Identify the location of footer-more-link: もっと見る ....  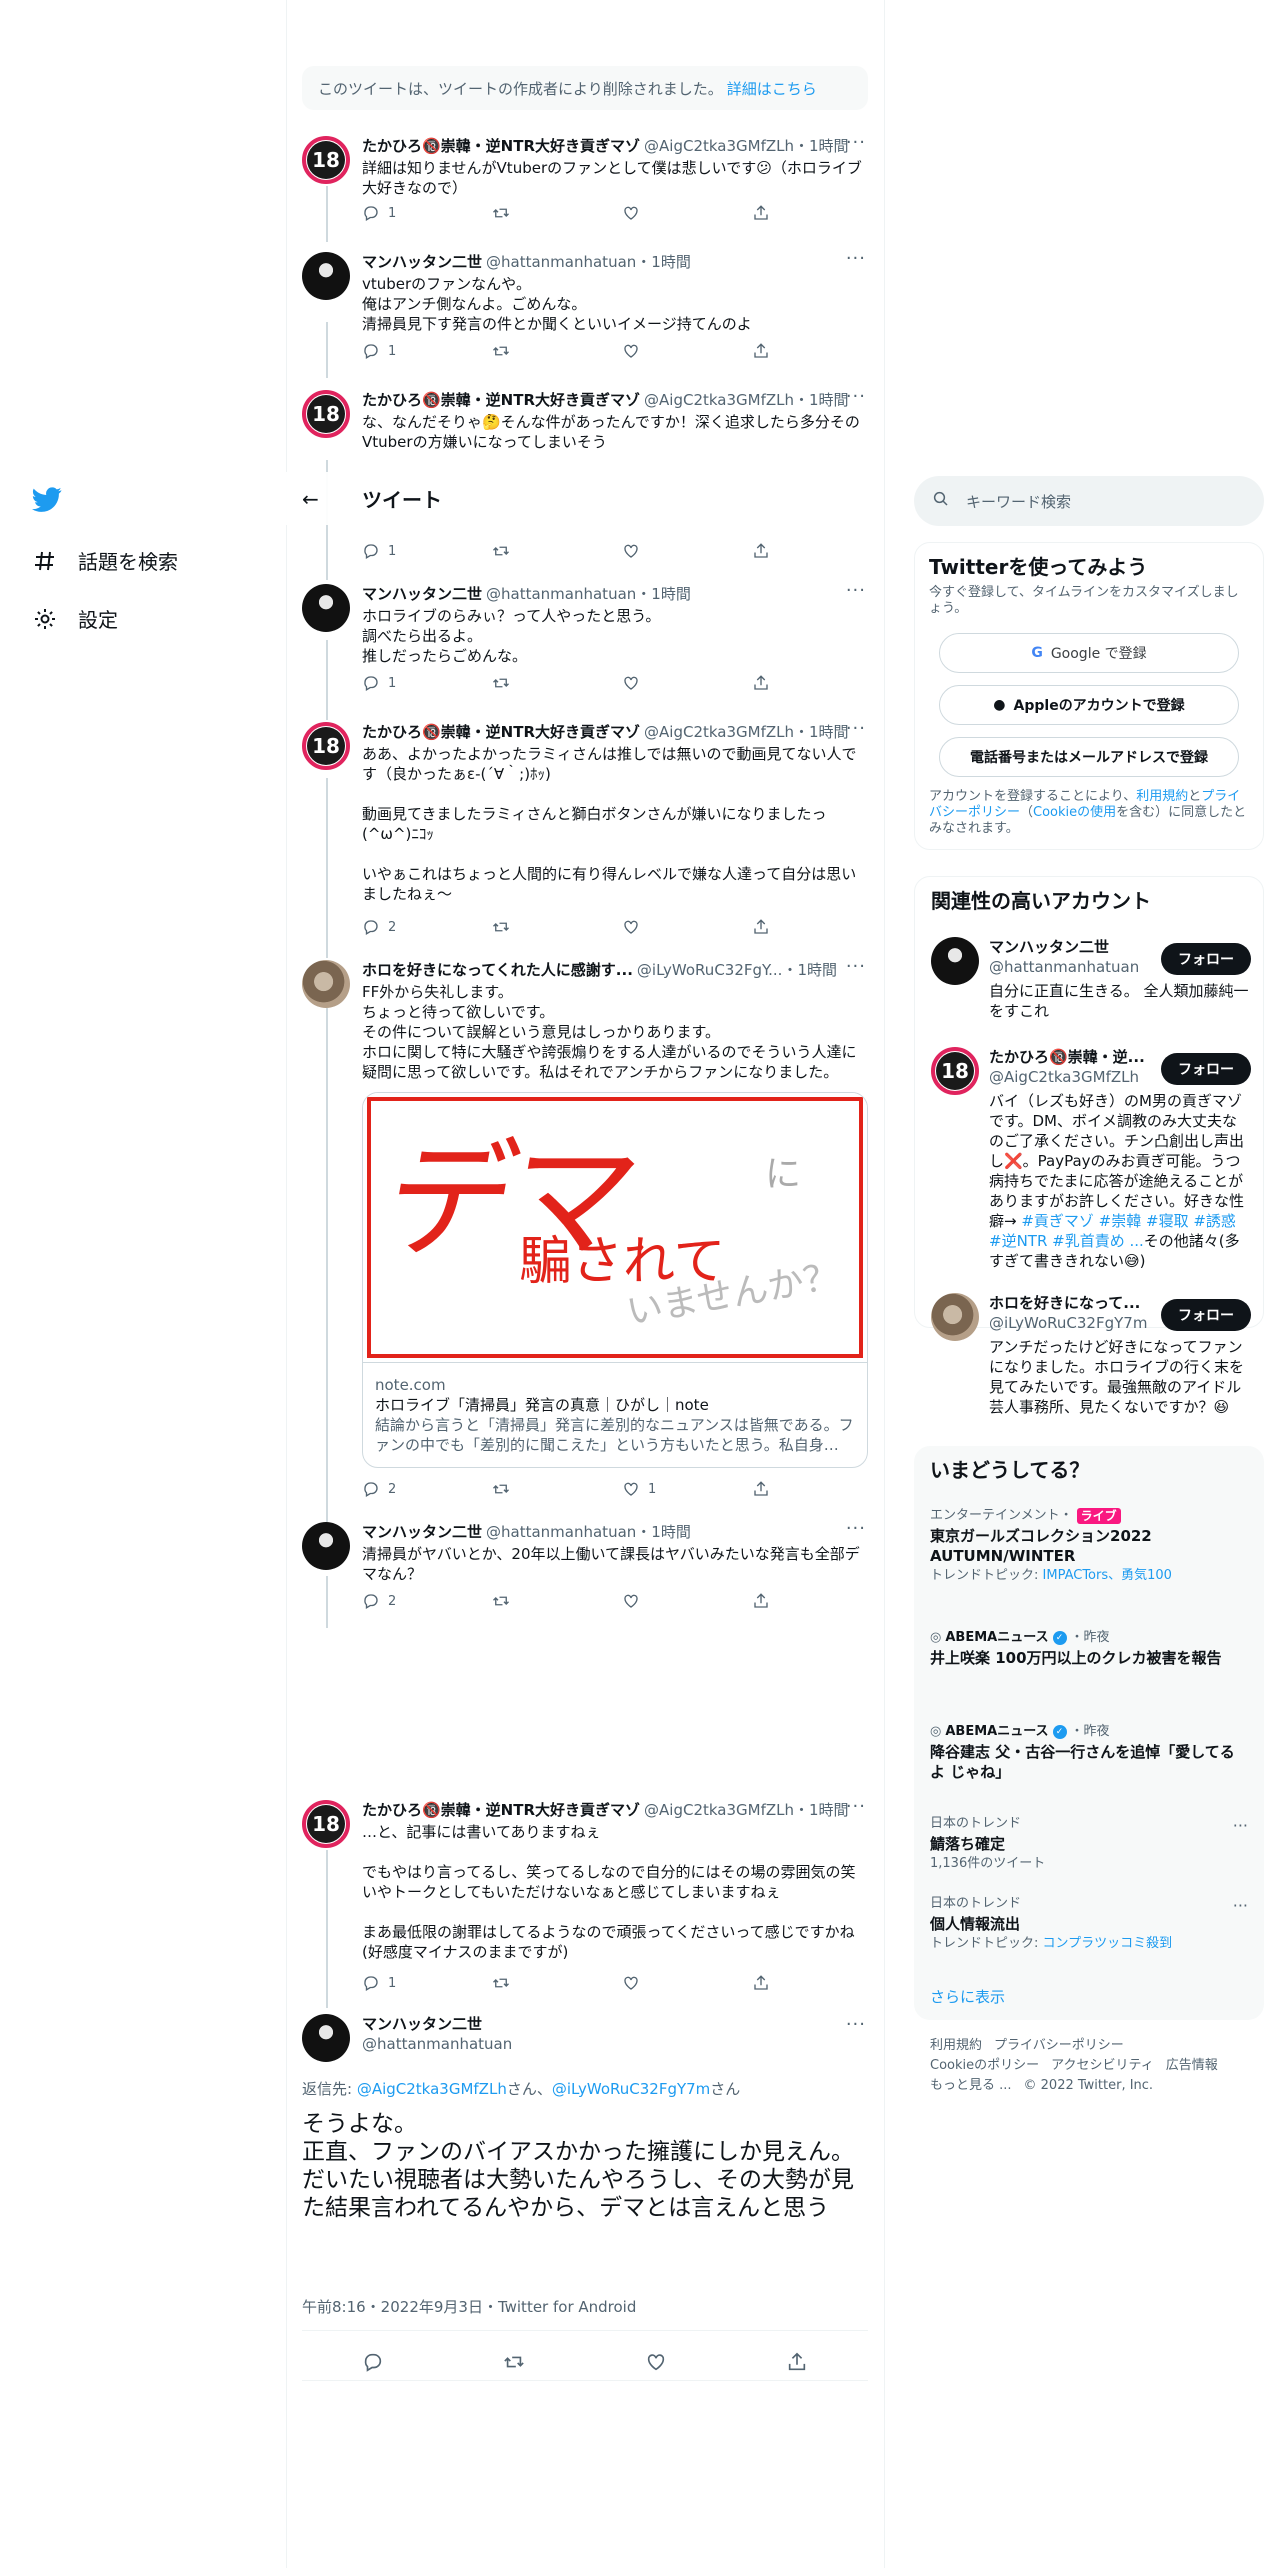
(971, 2085).